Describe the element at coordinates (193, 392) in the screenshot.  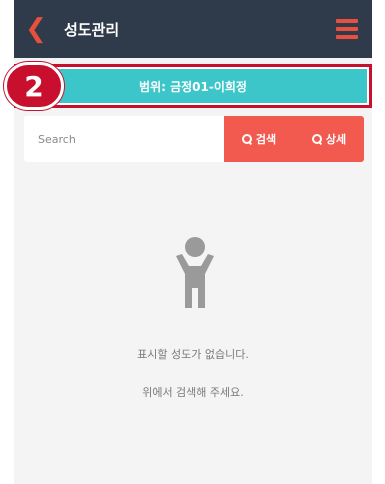
I see `empty-message-line2: 위에서 검색해 주세요.` at that location.